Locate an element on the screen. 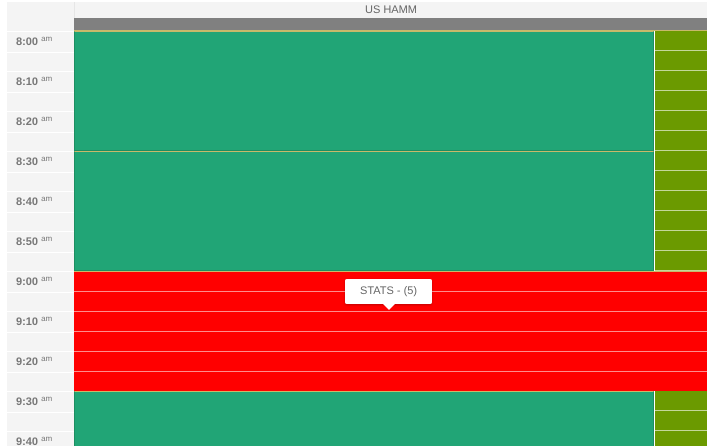  tooltip: STATS - (5) is located at coordinates (388, 291).